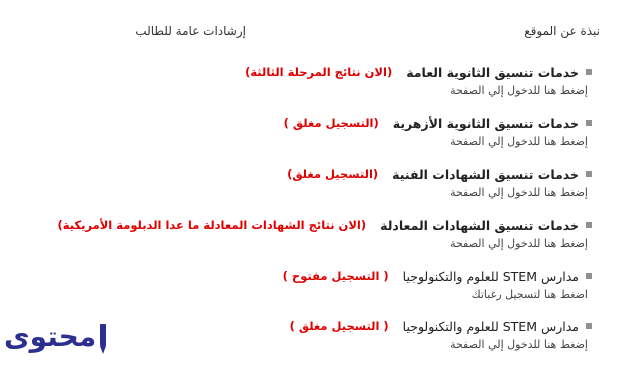 The image size is (640, 367). Describe the element at coordinates (339, 326) in the screenshot. I see `service-status-badge: ( التسجيل مغلق )` at that location.